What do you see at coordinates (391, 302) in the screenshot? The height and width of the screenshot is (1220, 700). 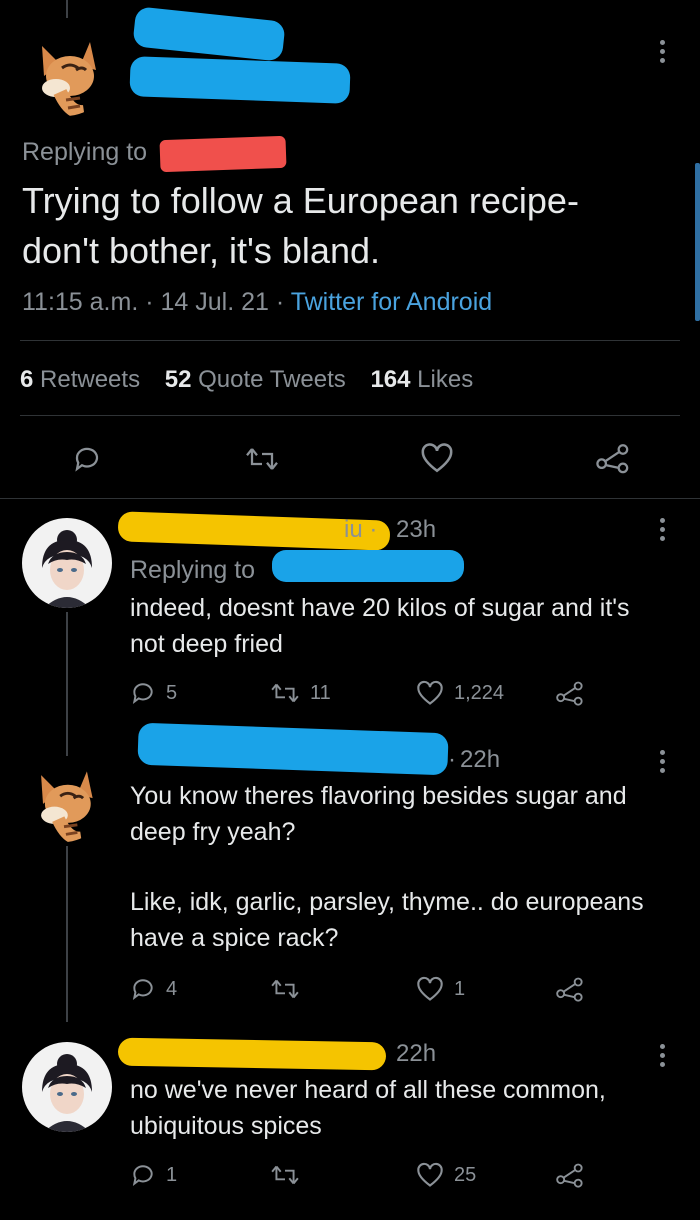 I see `tweet-source-link: Twitter for Android` at bounding box center [391, 302].